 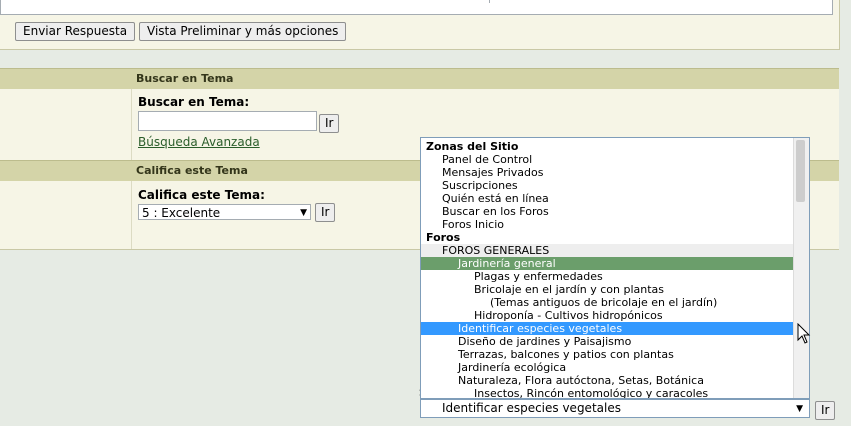 I want to click on send-reply-button: Enviar Respuesta, so click(x=75, y=31).